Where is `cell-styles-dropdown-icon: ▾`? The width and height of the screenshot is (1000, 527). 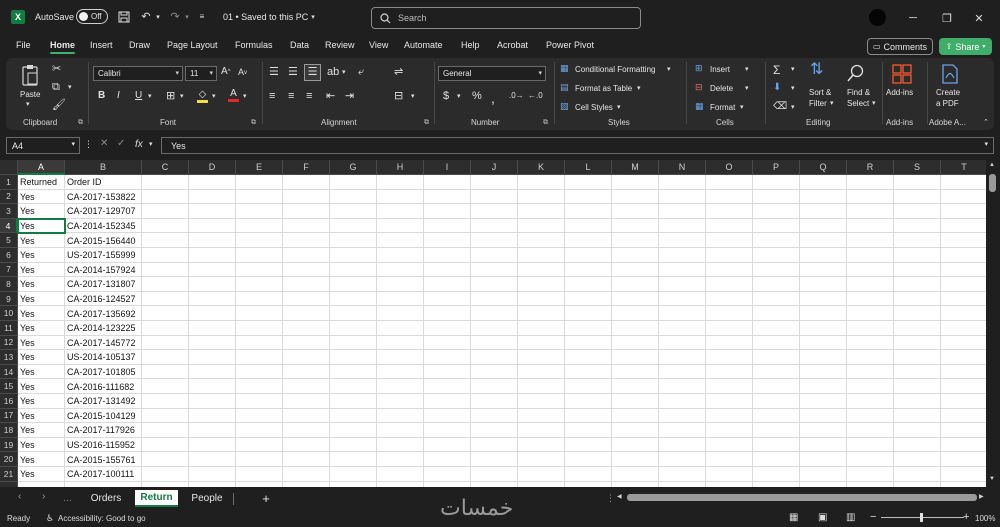
cell-styles-dropdown-icon: ▾ is located at coordinates (619, 107).